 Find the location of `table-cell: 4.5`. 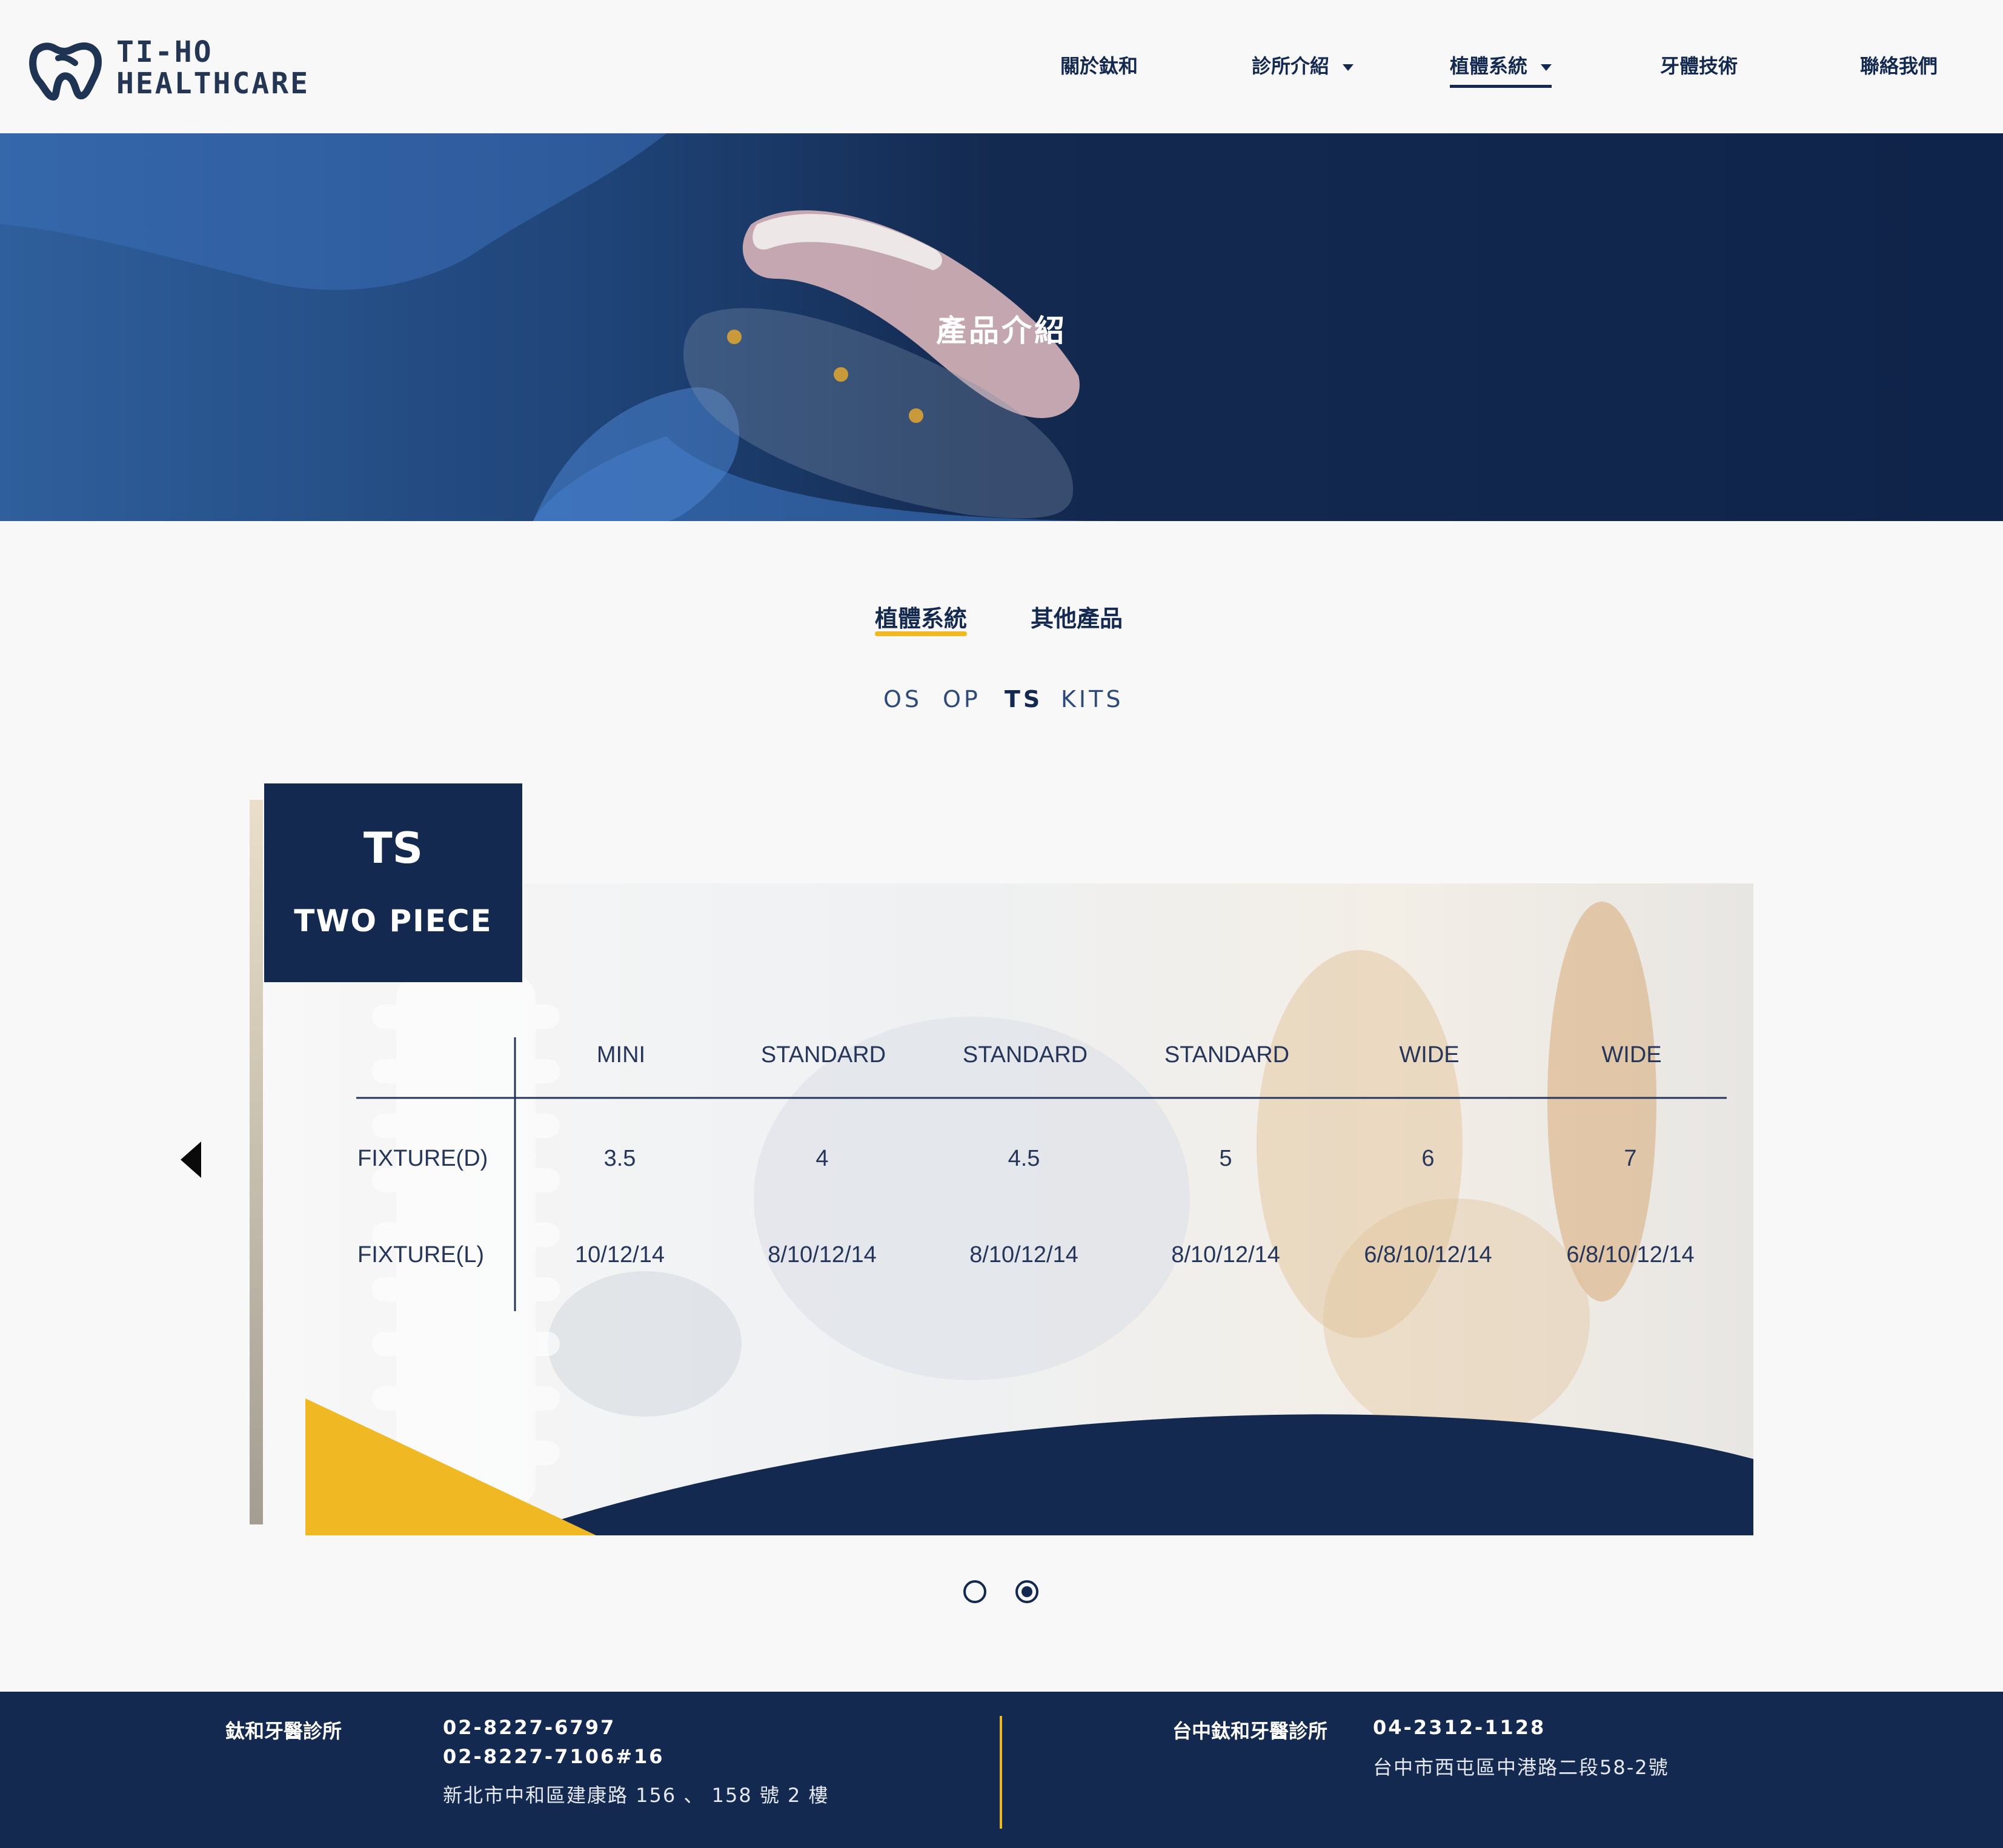

table-cell: 4.5 is located at coordinates (1024, 1158).